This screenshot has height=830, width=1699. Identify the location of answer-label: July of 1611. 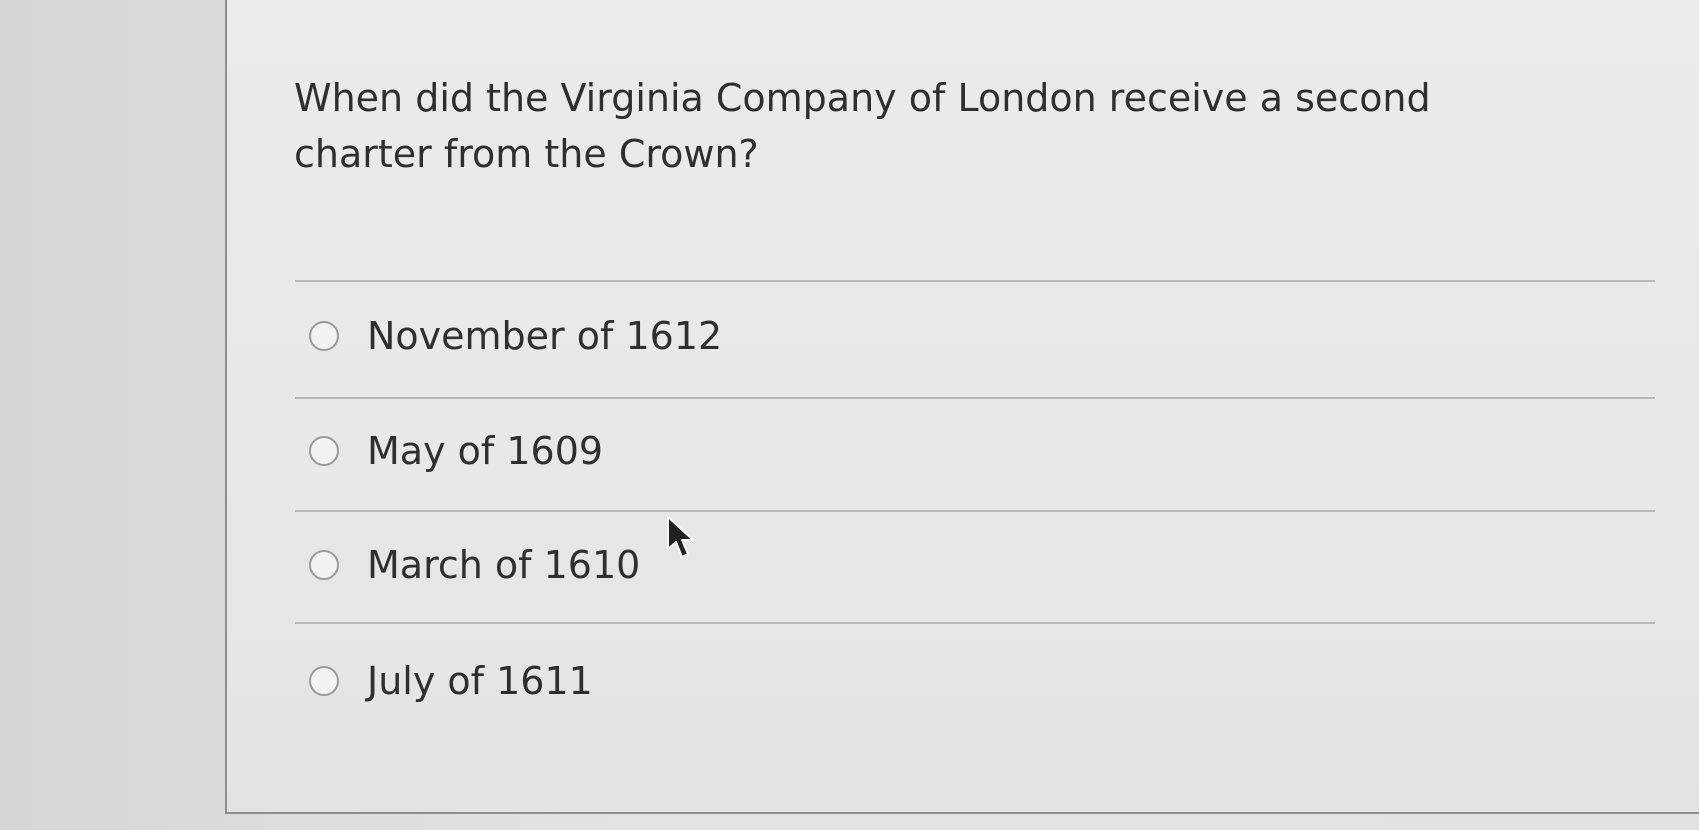
(480, 681).